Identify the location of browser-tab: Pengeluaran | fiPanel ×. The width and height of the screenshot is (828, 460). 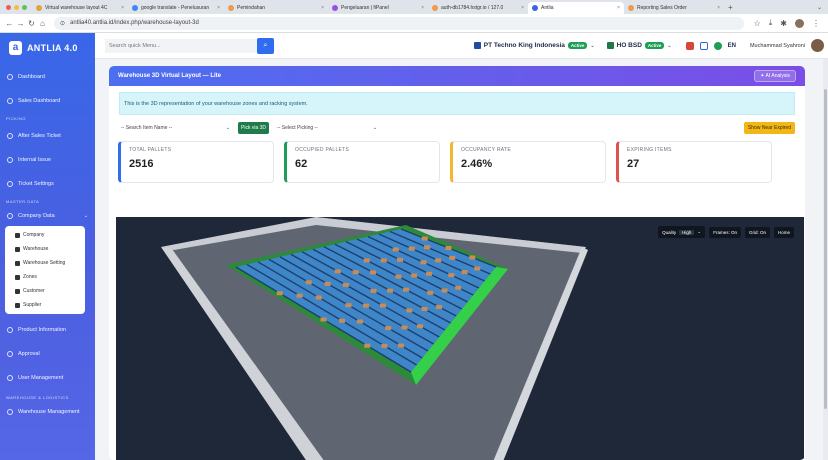
(378, 8).